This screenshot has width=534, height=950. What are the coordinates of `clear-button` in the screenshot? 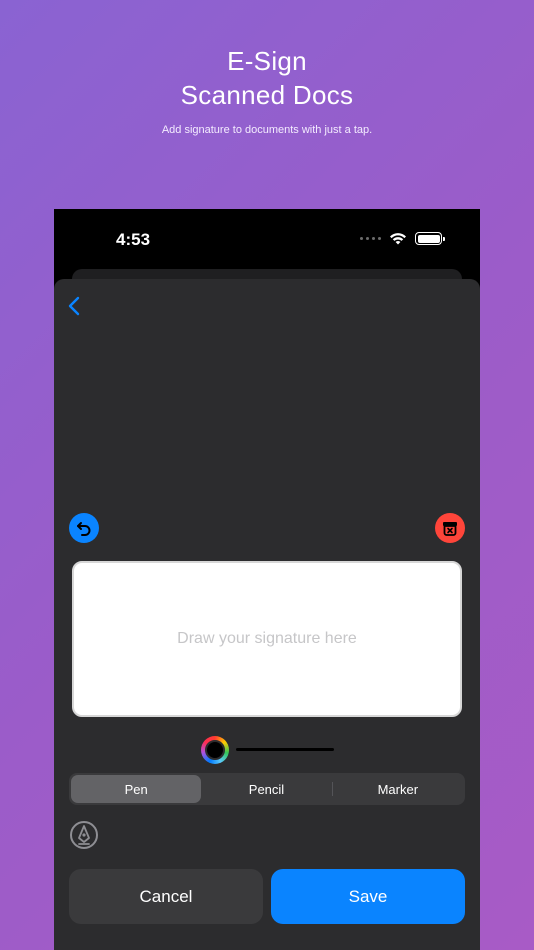 It's located at (450, 528).